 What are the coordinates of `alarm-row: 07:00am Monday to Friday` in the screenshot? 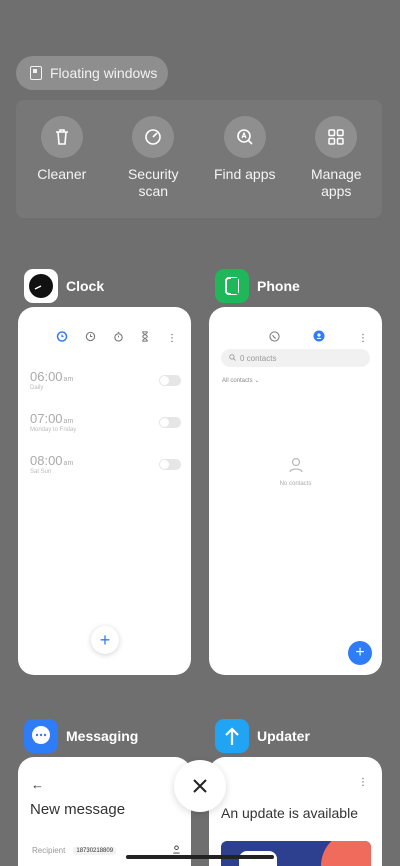 It's located at (105, 422).